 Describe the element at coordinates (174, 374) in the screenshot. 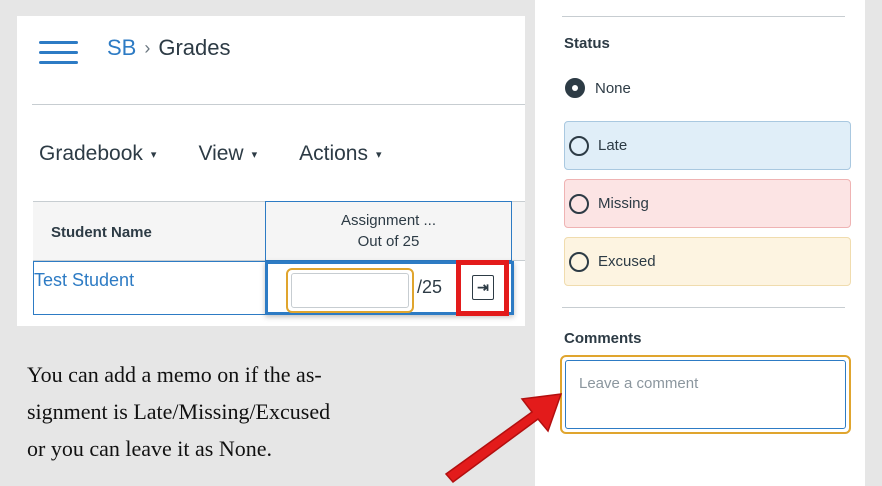

I see `caption-line: You can add a memo on if the as-` at that location.